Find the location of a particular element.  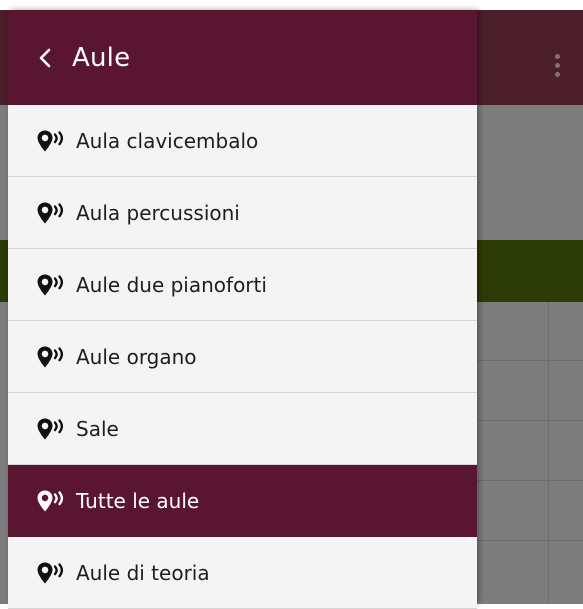

list-item: Aula clavicembalo is located at coordinates (242, 141).